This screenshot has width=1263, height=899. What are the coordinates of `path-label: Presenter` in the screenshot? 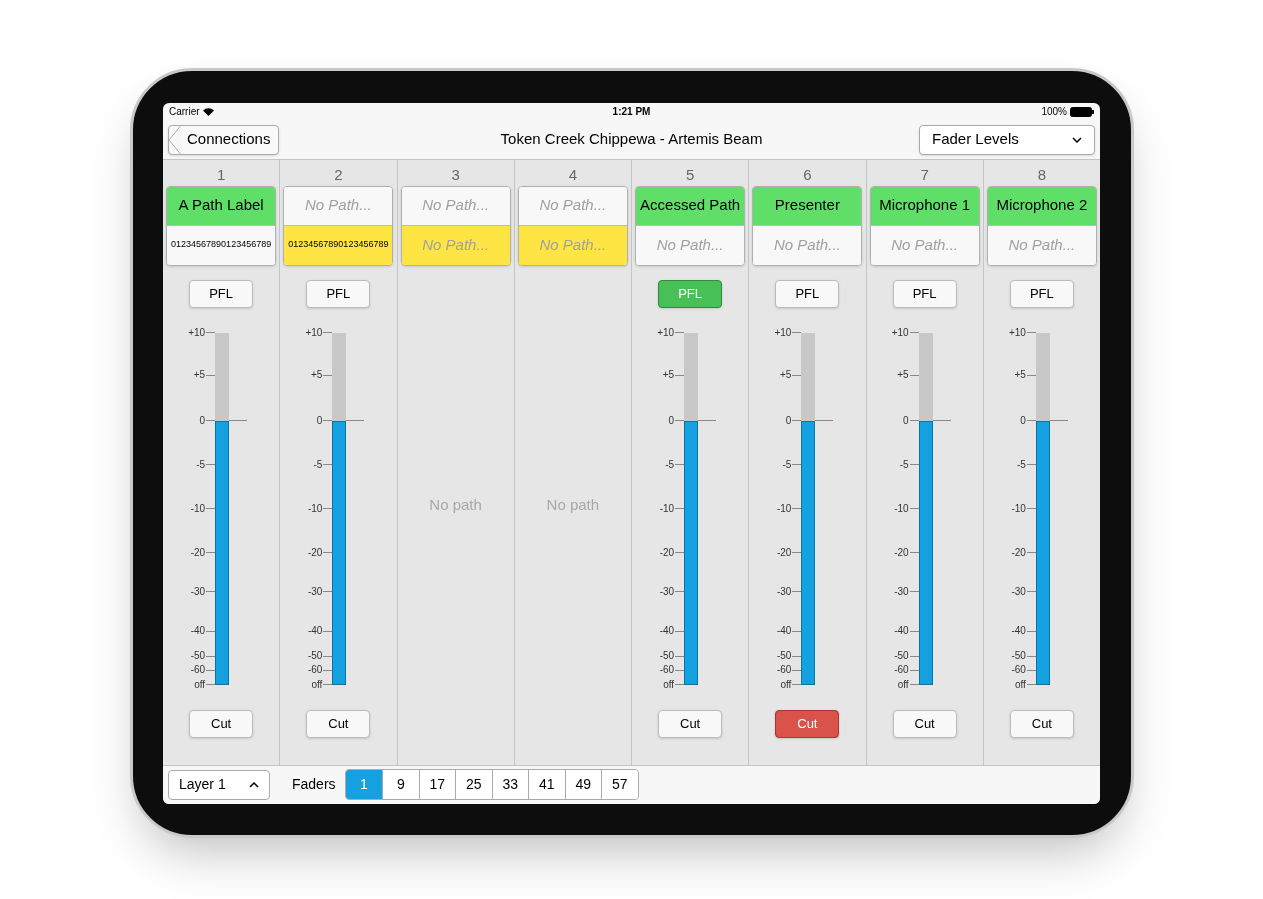 It's located at (807, 206).